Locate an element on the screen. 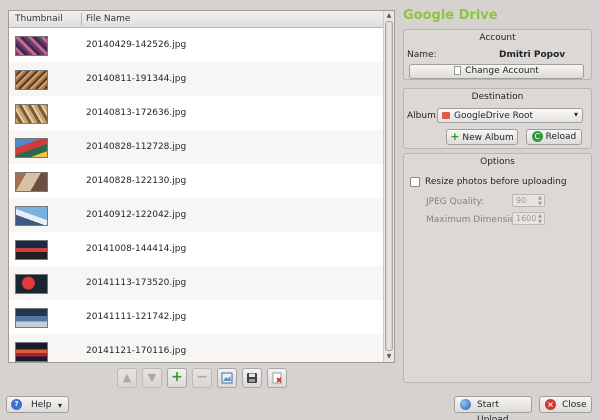 The height and width of the screenshot is (420, 600). file-name: 20140828-122130.jpg is located at coordinates (136, 181).